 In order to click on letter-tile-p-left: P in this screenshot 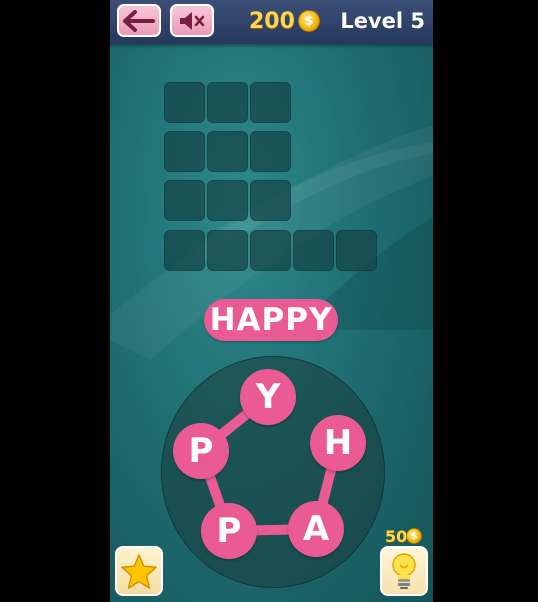, I will do `click(201, 451)`.